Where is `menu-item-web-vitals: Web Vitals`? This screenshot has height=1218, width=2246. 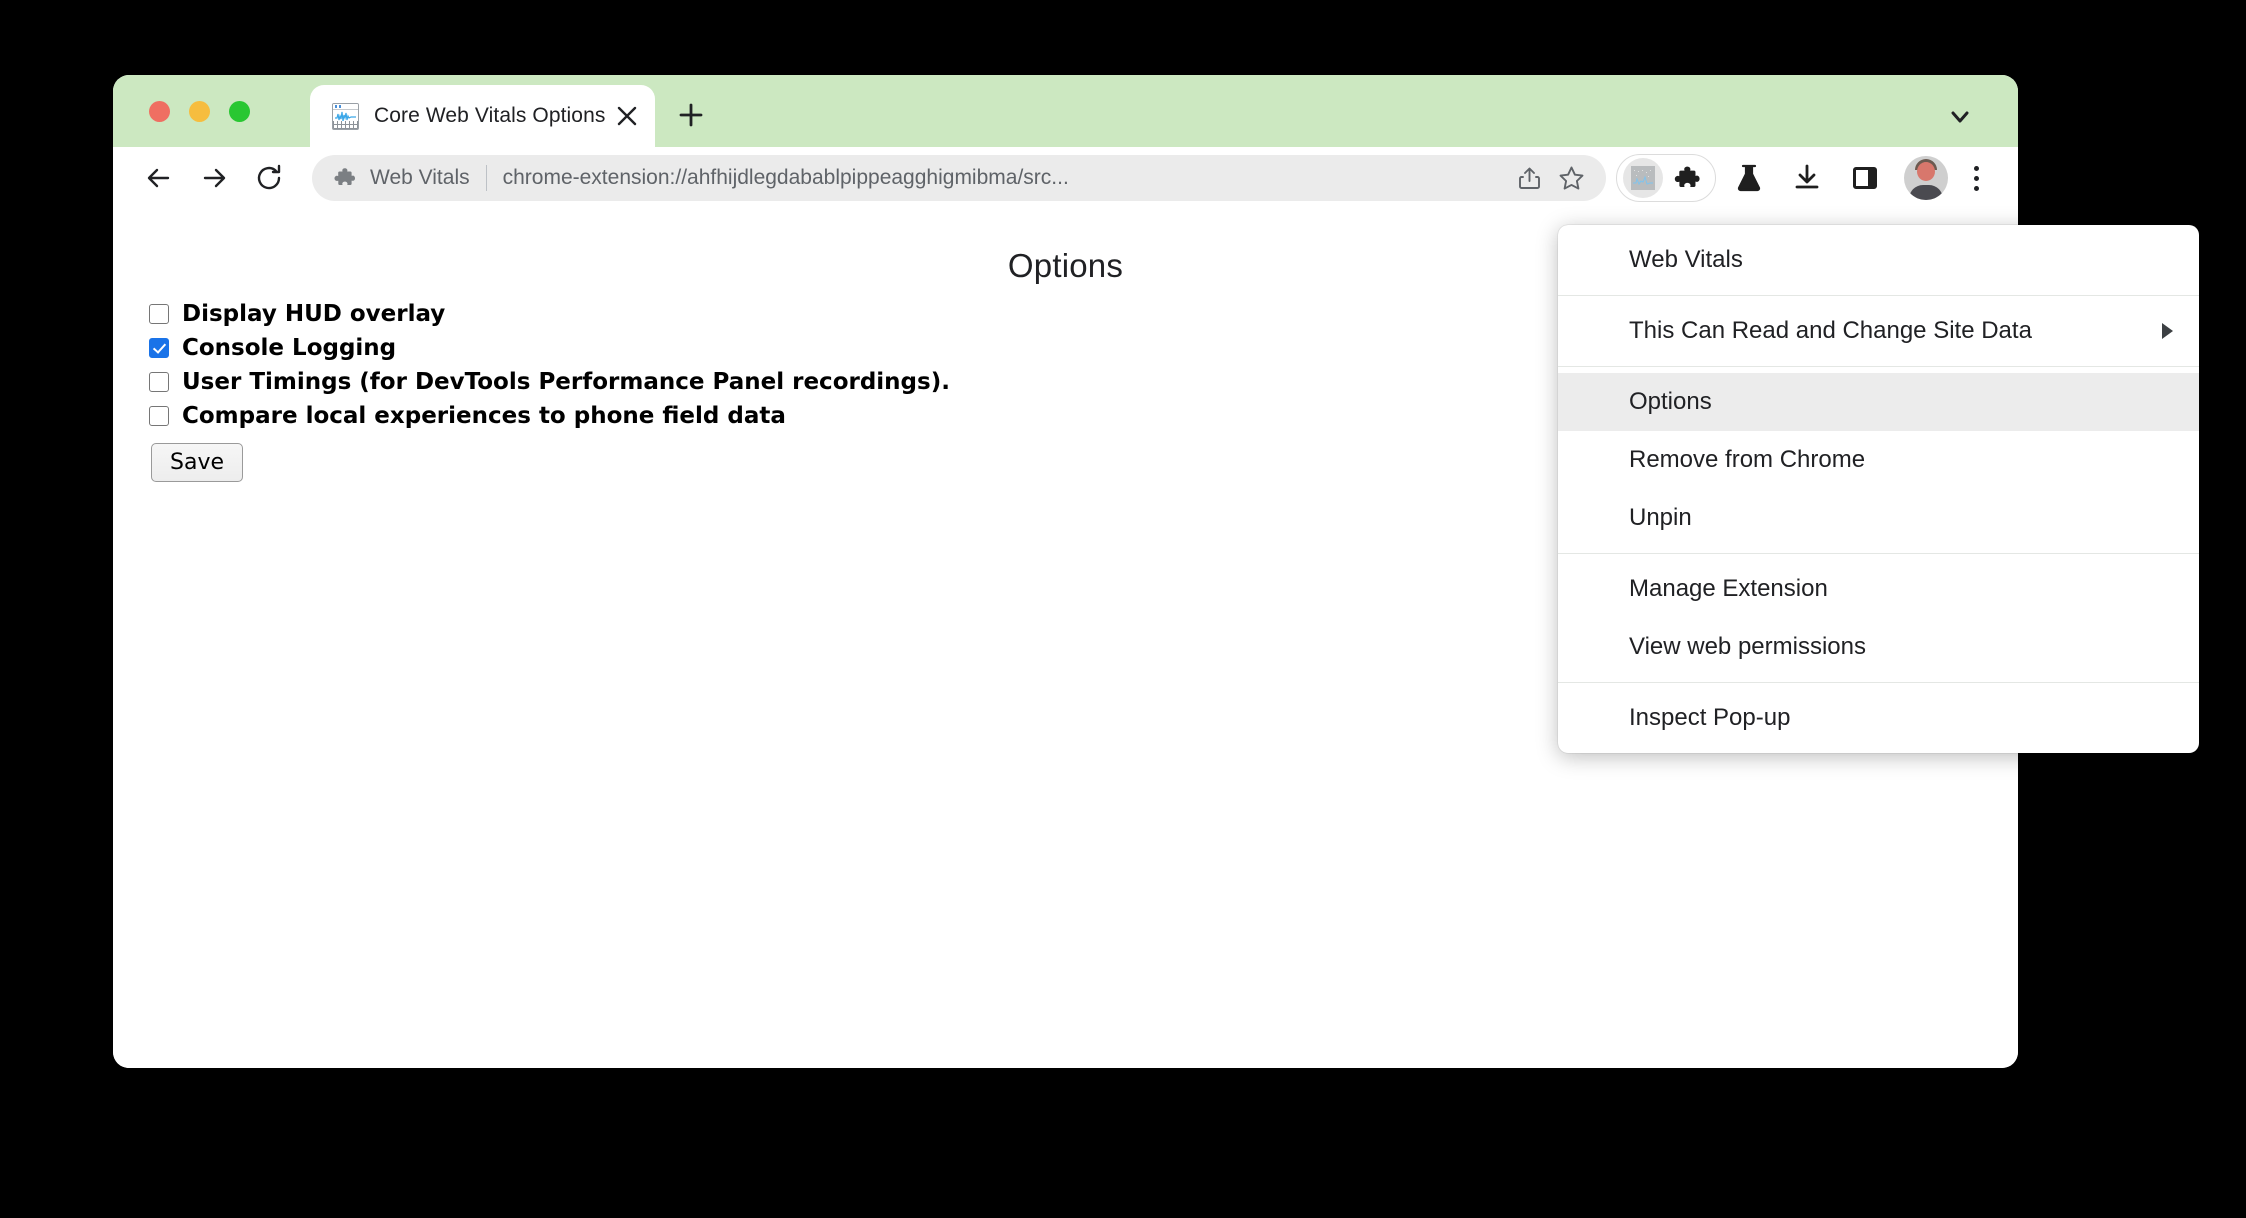 menu-item-web-vitals: Web Vitals is located at coordinates (1878, 260).